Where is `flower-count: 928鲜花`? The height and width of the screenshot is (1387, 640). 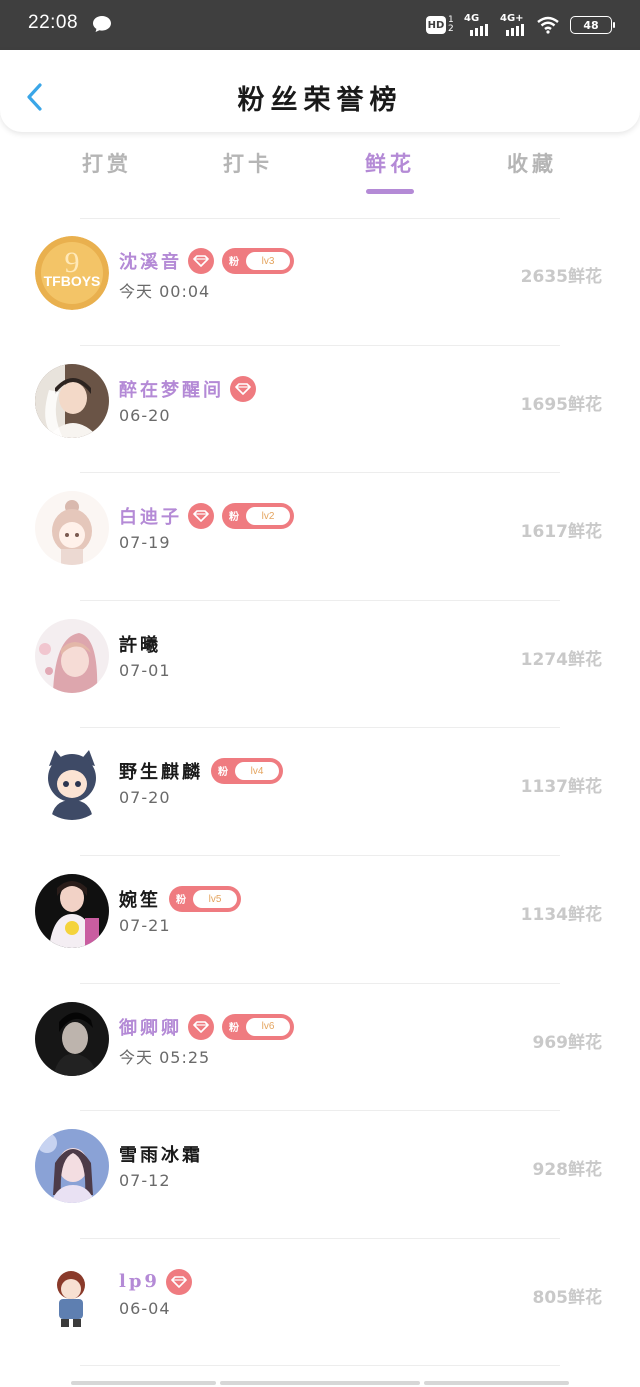 flower-count: 928鲜花 is located at coordinates (567, 1170).